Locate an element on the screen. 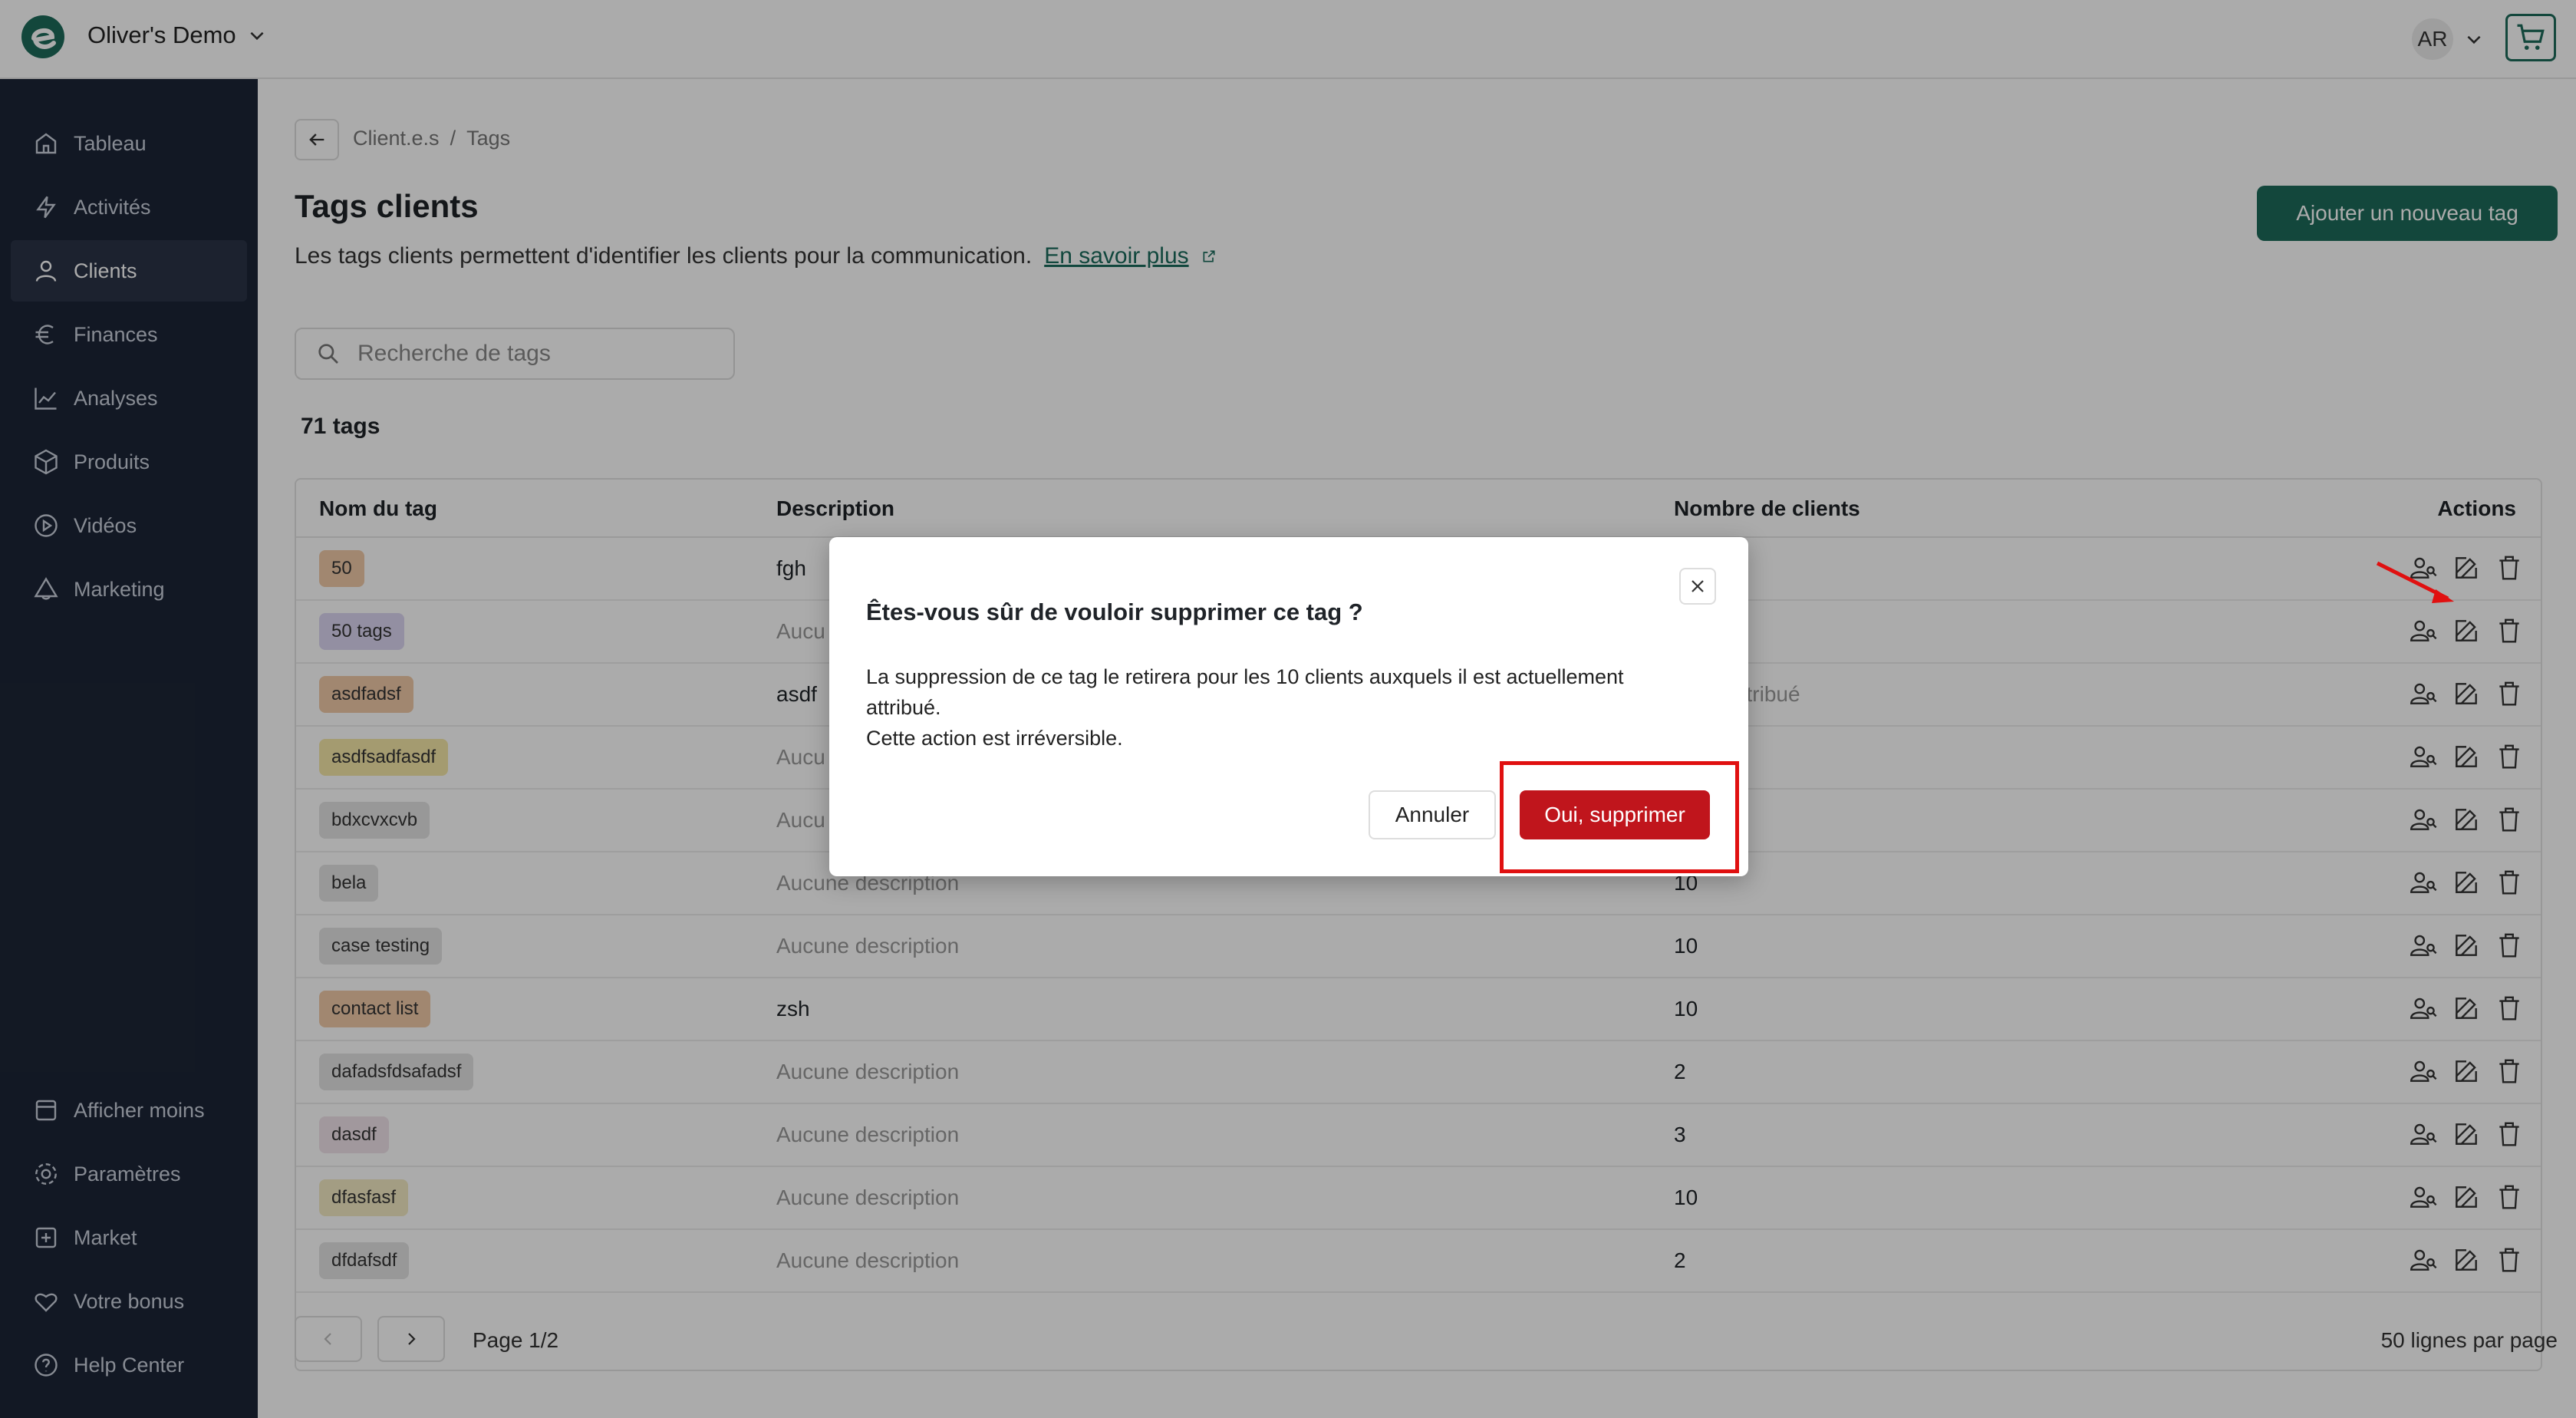  dialog-body-line: Cette action est irréversible. is located at coordinates (994, 738).